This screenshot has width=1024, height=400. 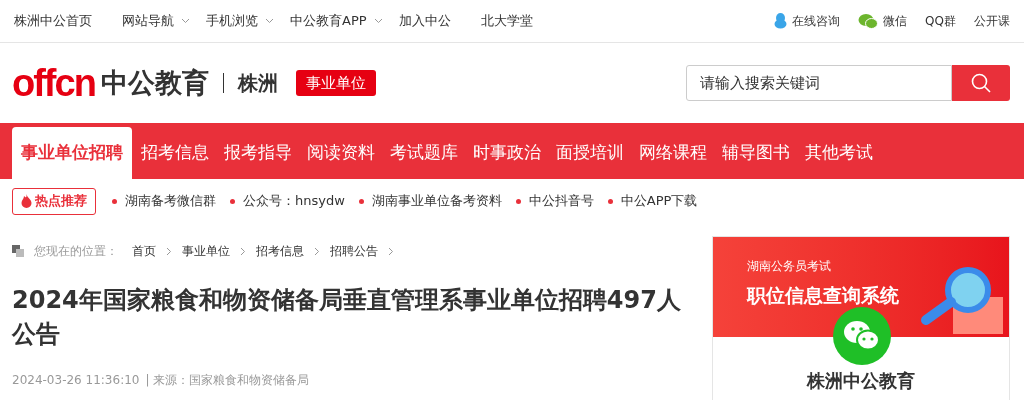 I want to click on top-nav-link: 株洲中公首页, so click(x=53, y=21).